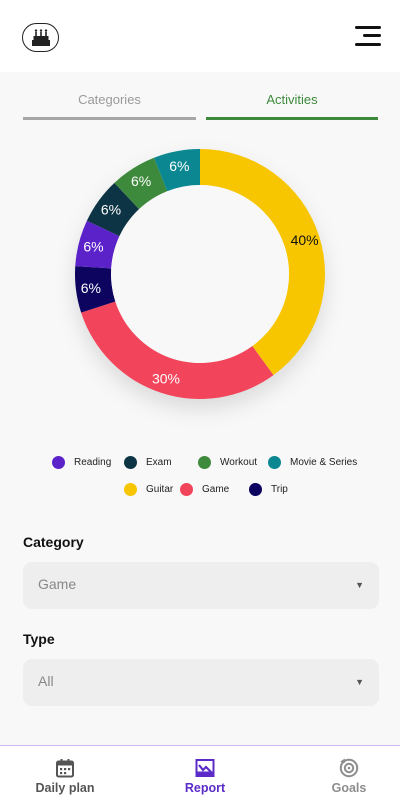 This screenshot has height=805, width=400. I want to click on legend-label: Game, so click(216, 489).